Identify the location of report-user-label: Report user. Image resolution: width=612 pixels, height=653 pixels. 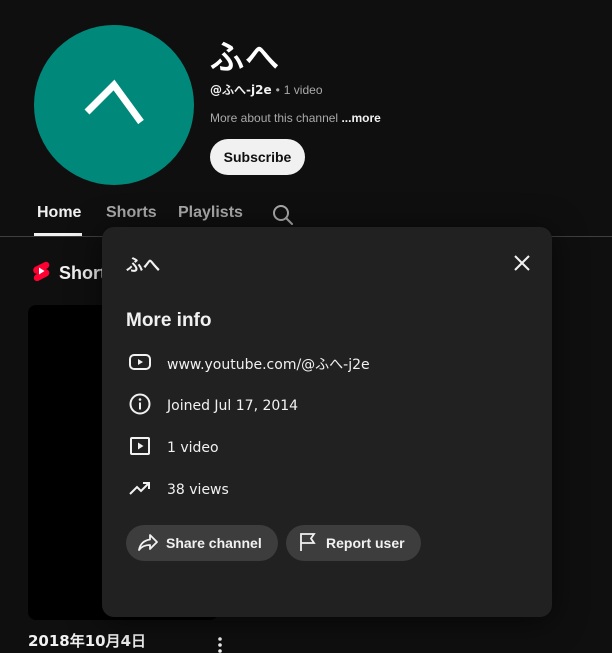
(365, 543).